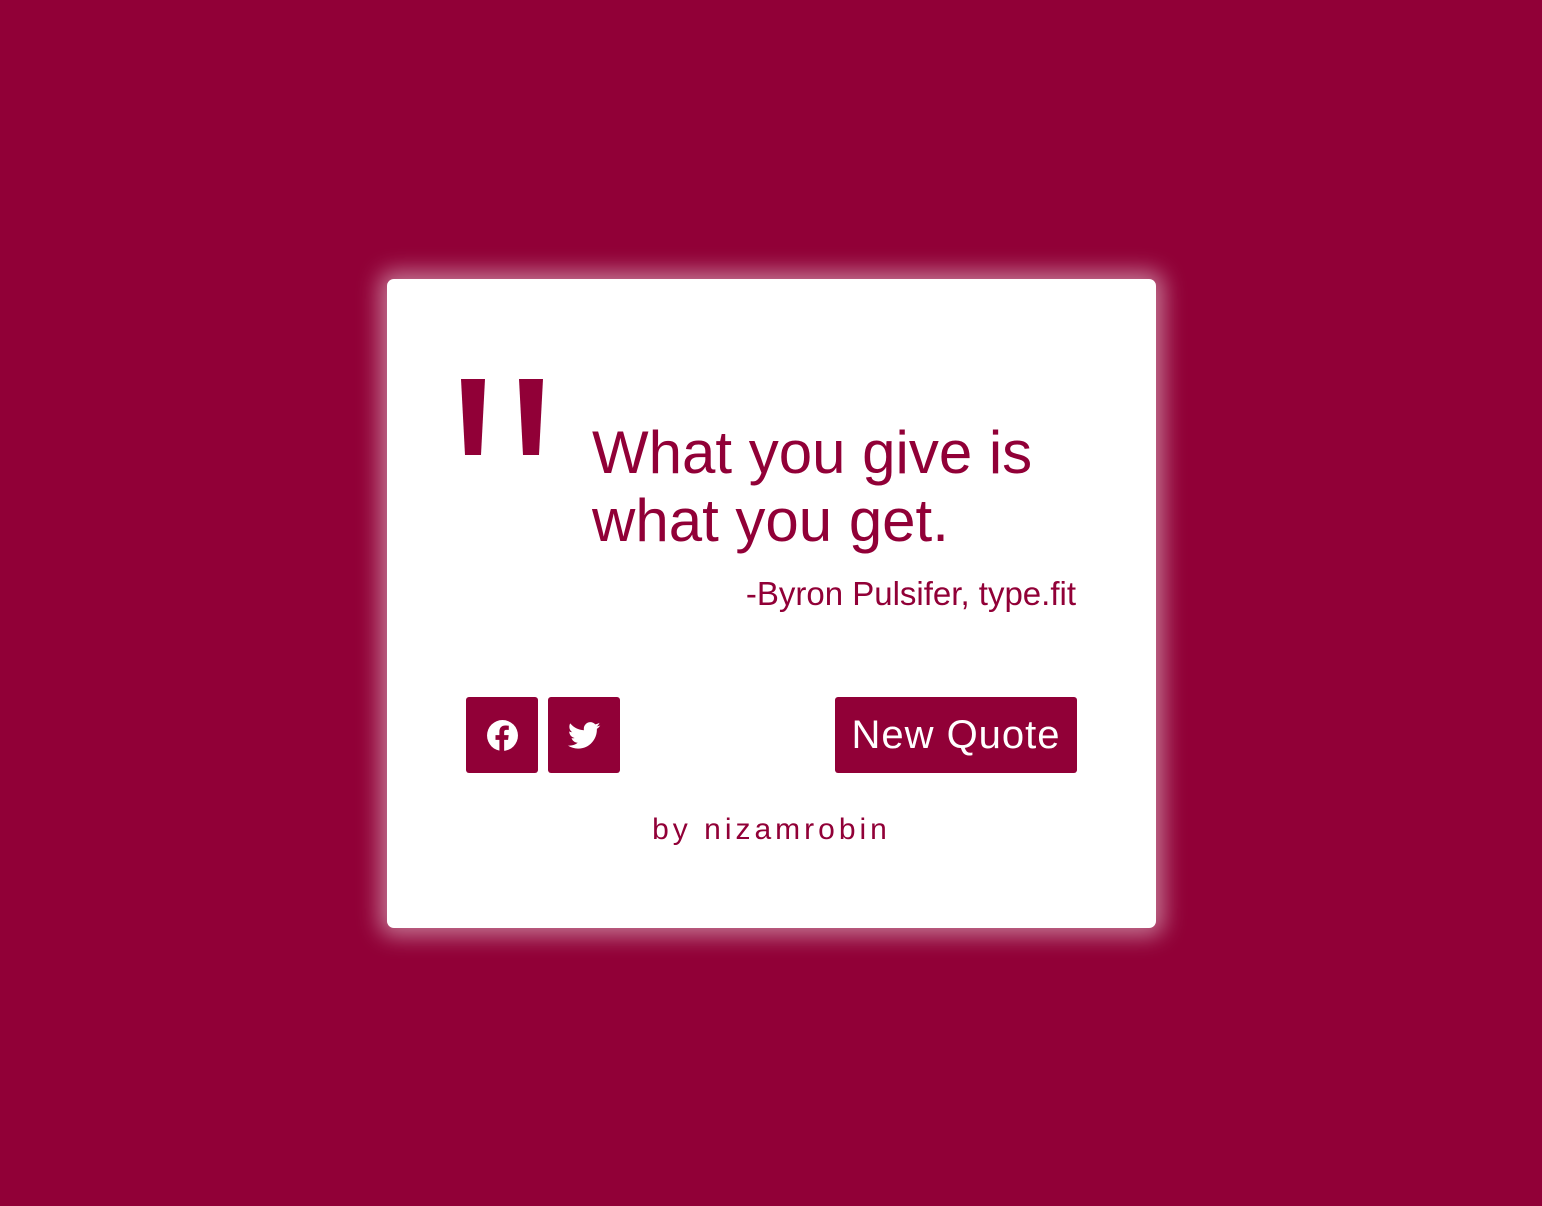 The image size is (1542, 1206). Describe the element at coordinates (910, 593) in the screenshot. I see `quote-author: -Byron Pulsifer, type.fit` at that location.